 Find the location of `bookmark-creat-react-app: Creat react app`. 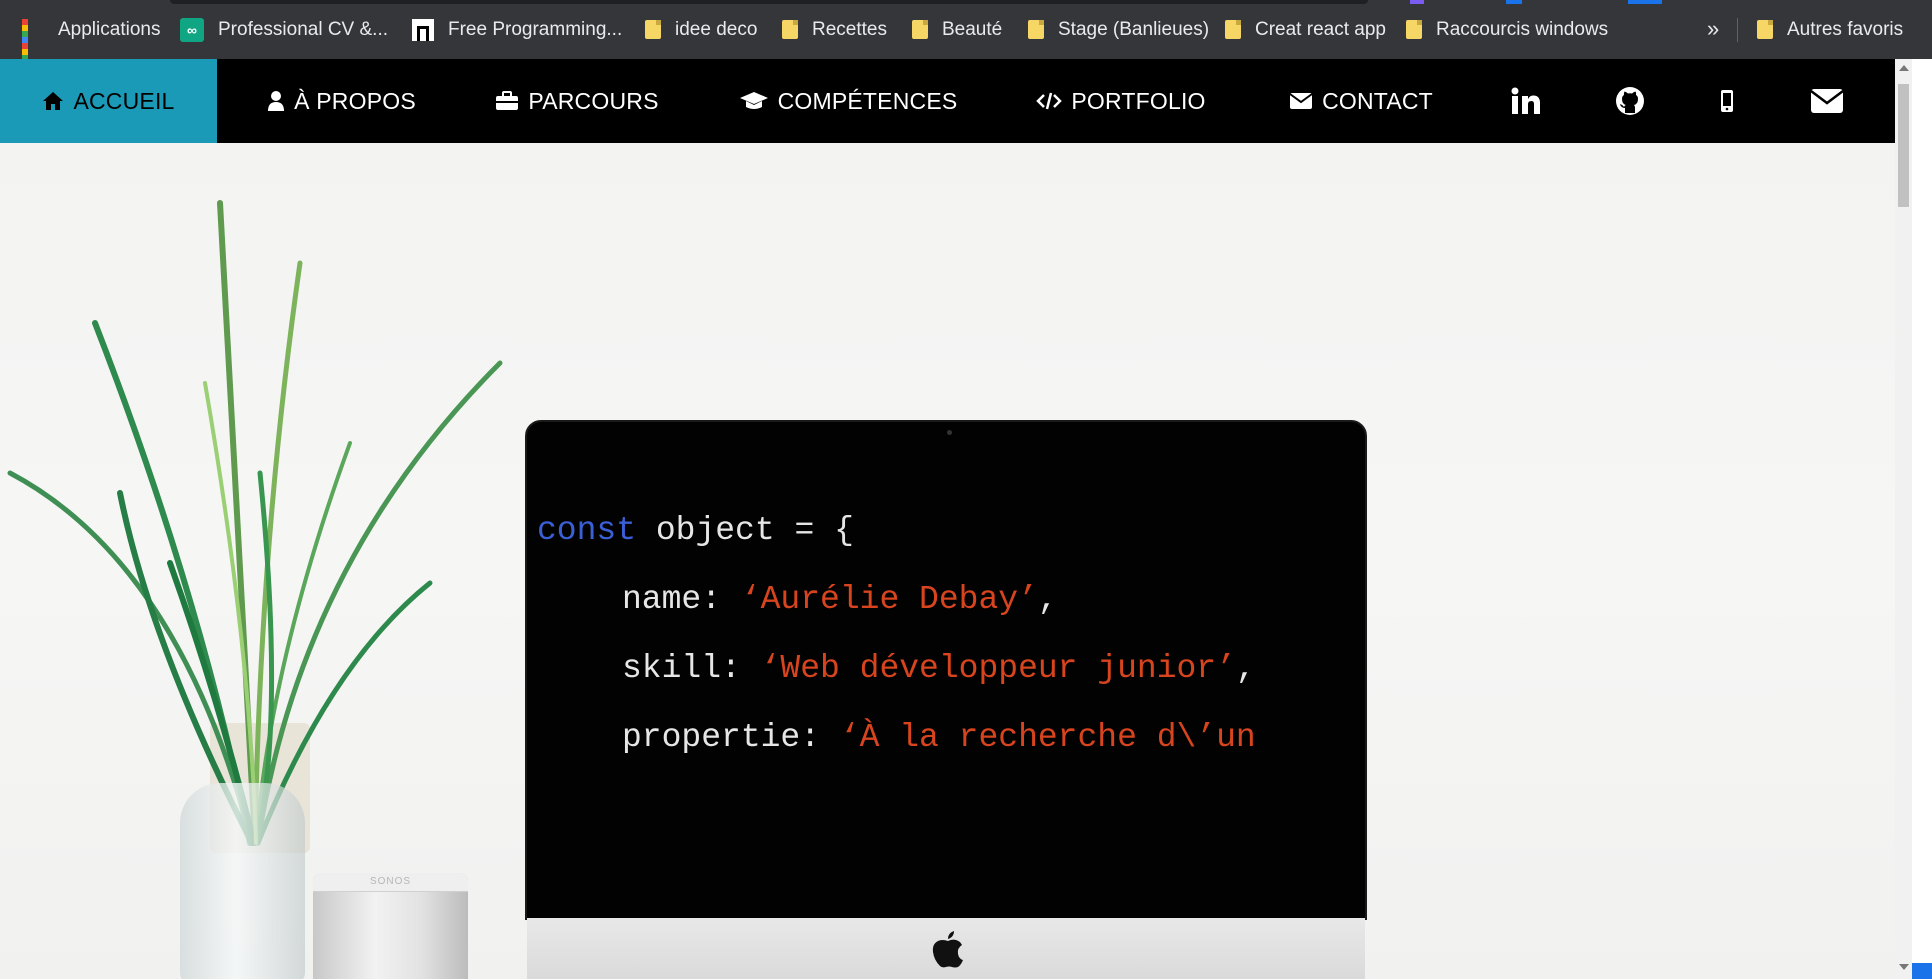

bookmark-creat-react-app: Creat react app is located at coordinates (1305, 29).